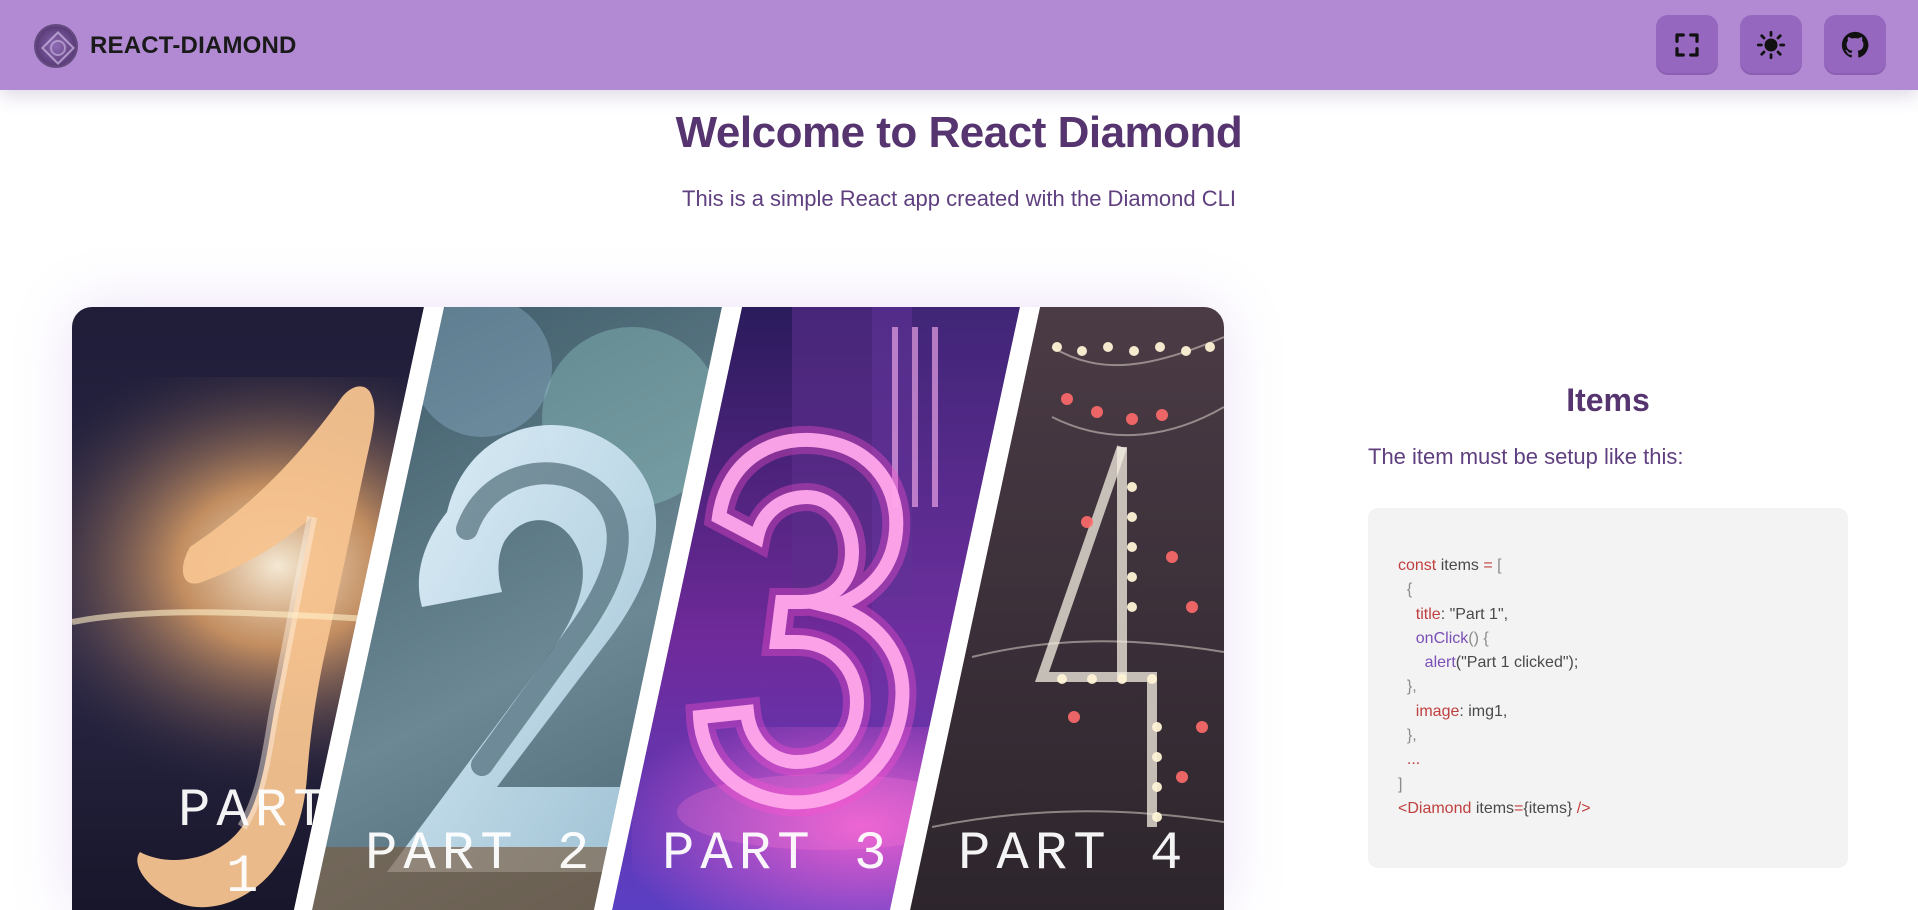 The height and width of the screenshot is (910, 1918). What do you see at coordinates (1474, 614) in the screenshot?
I see `code-title-value: : "Part 1",` at bounding box center [1474, 614].